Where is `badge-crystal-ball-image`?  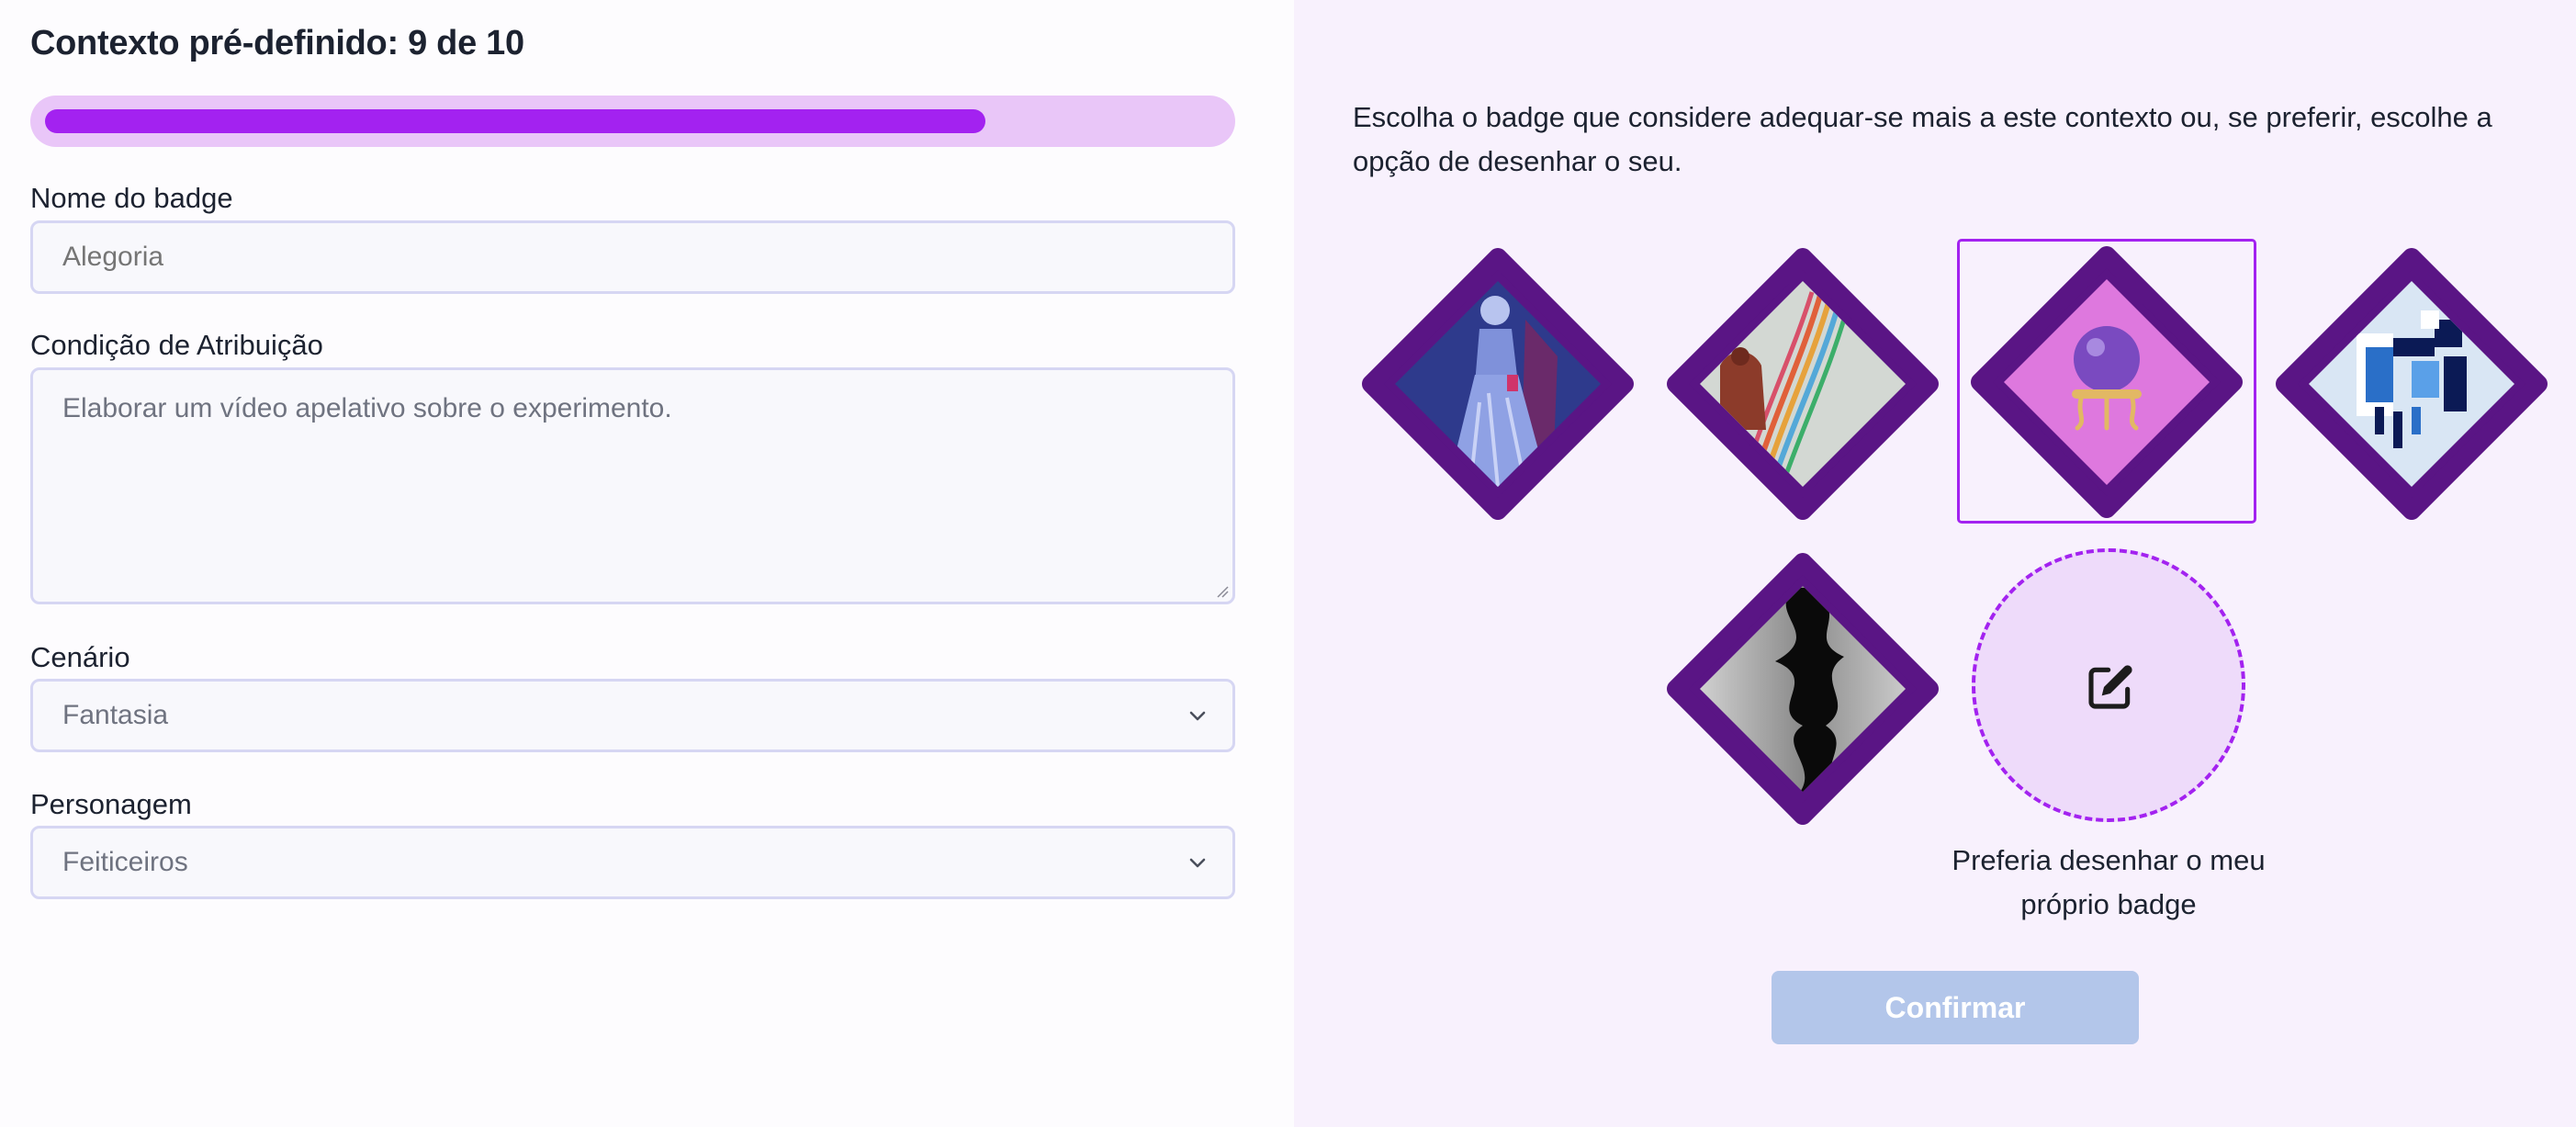
badge-crystal-ball-image is located at coordinates (2107, 382).